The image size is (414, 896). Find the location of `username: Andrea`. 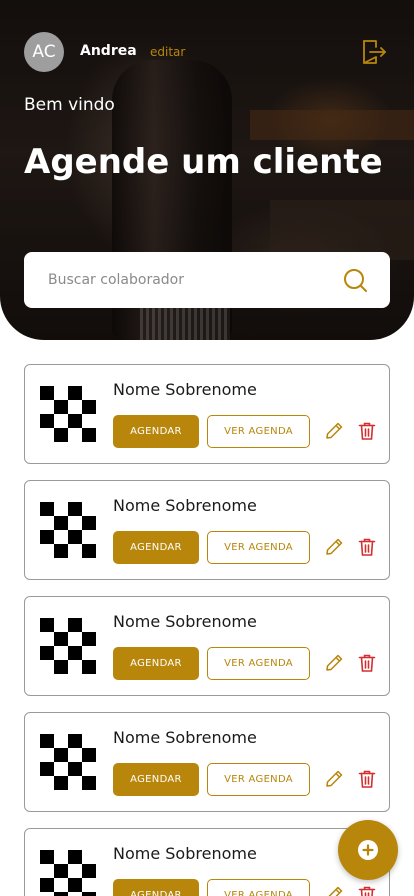

username: Andrea is located at coordinates (108, 51).